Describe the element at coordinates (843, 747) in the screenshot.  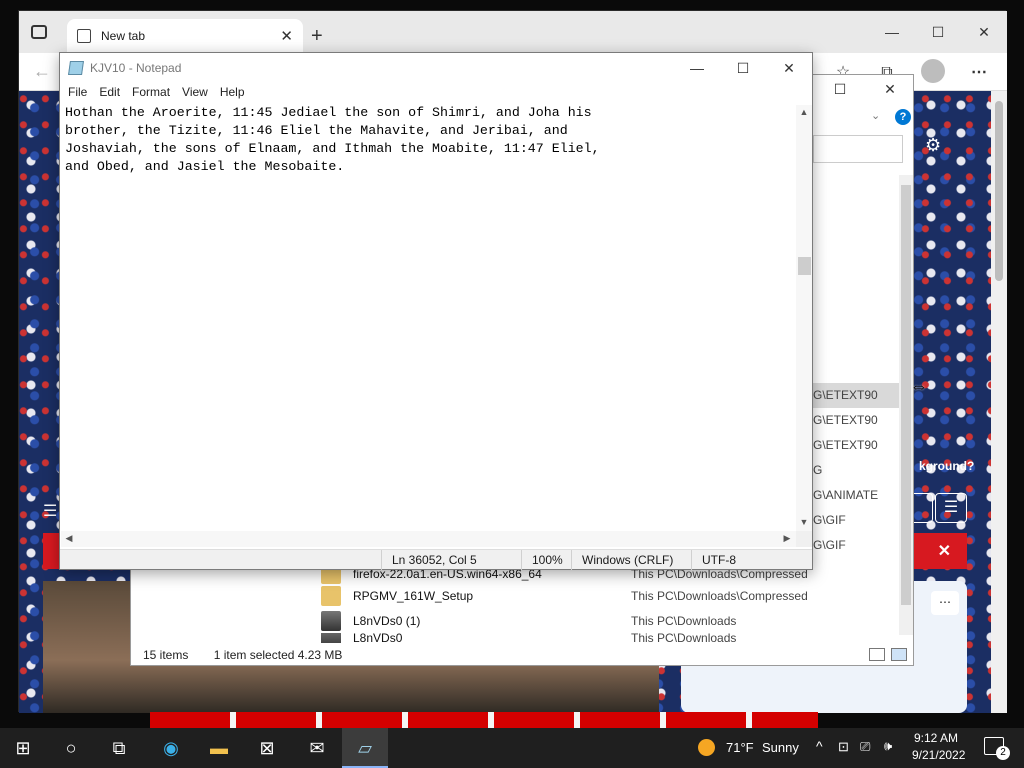
I see `network-icon: ⊡` at that location.